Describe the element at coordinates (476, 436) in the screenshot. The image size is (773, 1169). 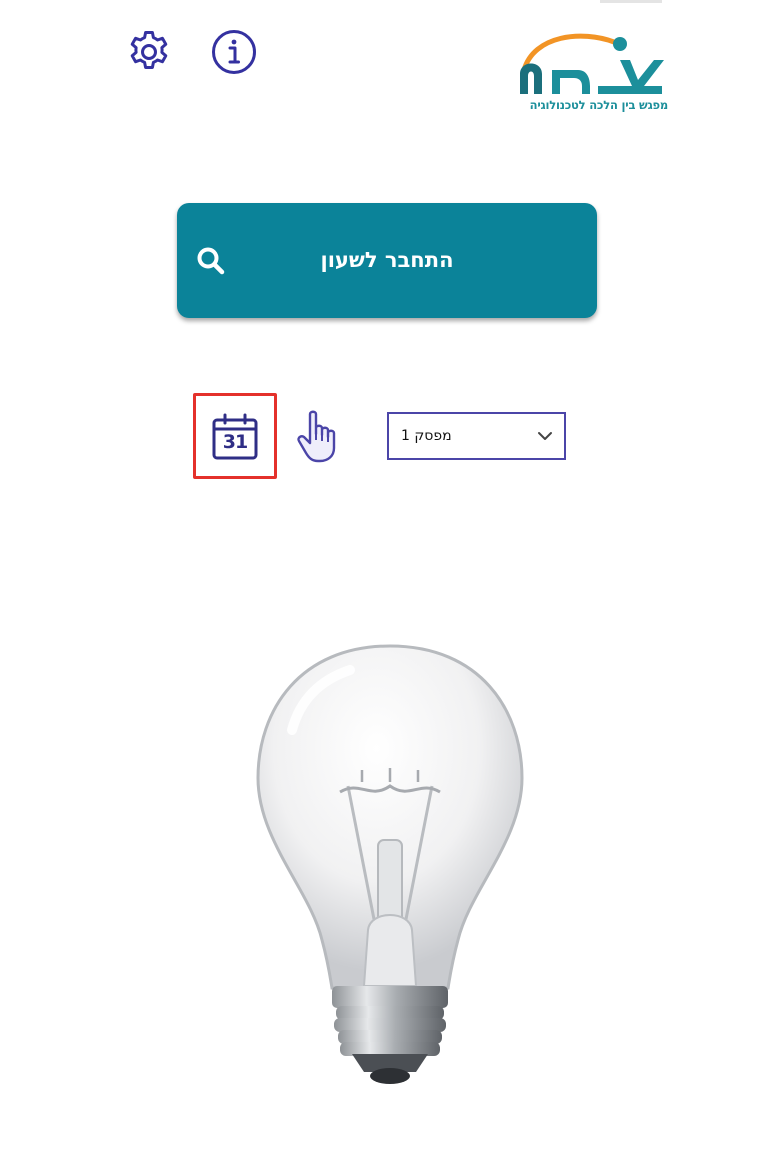
I see `switch-select: מפסק 1` at that location.